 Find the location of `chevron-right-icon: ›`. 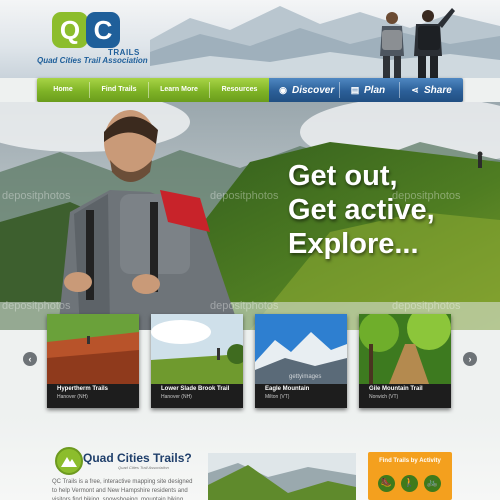

chevron-right-icon: › is located at coordinates (470, 359).